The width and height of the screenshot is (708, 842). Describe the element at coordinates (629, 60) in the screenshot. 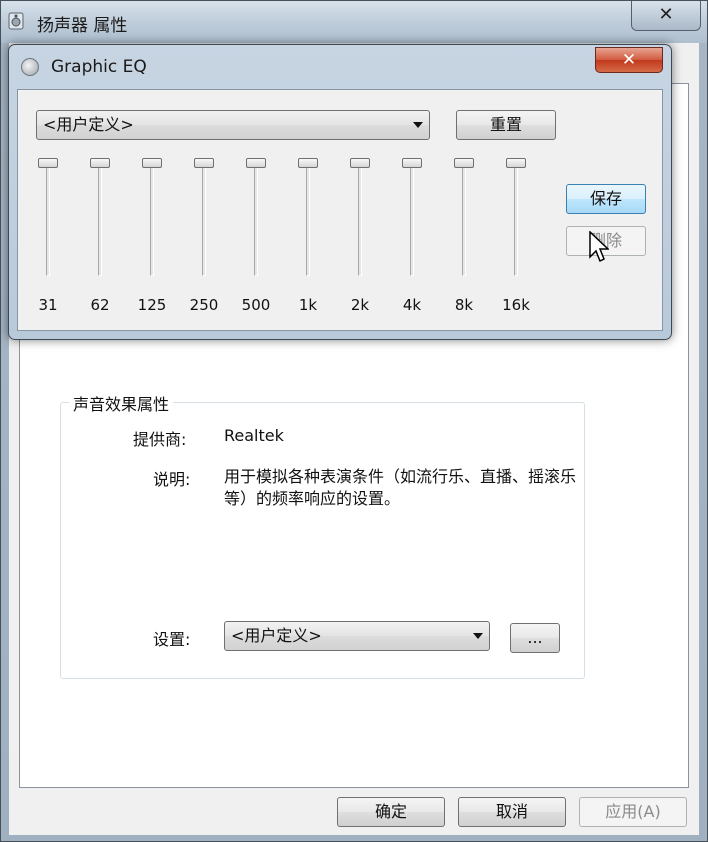

I see `eq-close-button: ✕` at that location.